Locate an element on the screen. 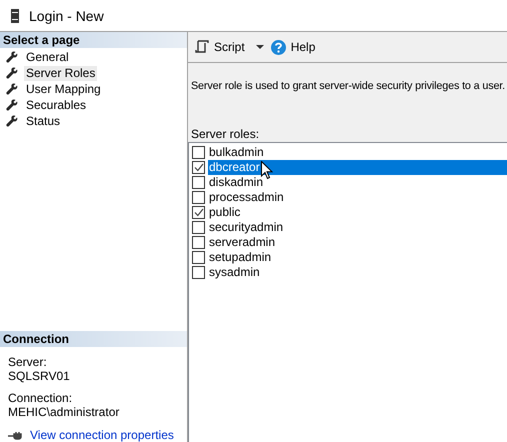 The width and height of the screenshot is (507, 442). page-item: Status is located at coordinates (43, 121).